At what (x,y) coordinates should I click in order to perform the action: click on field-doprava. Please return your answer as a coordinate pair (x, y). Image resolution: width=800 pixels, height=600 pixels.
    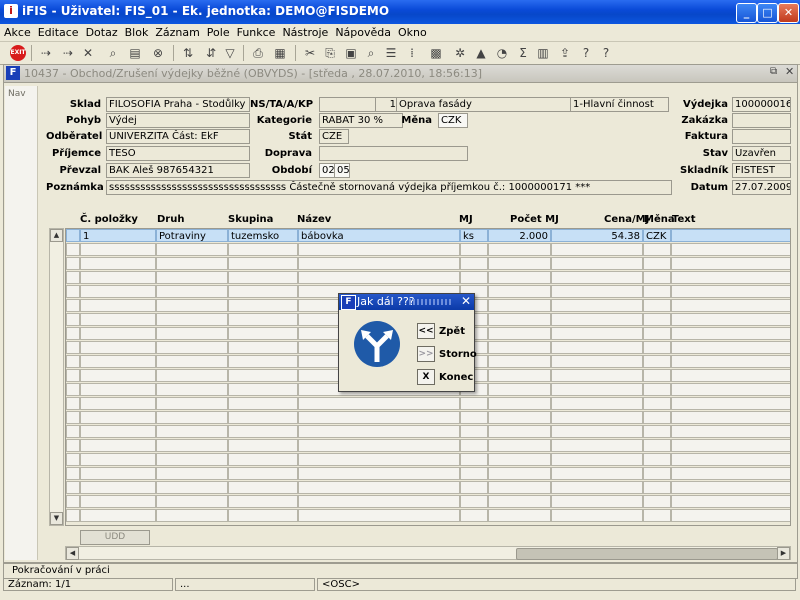
    Looking at the image, I should click on (393, 153).